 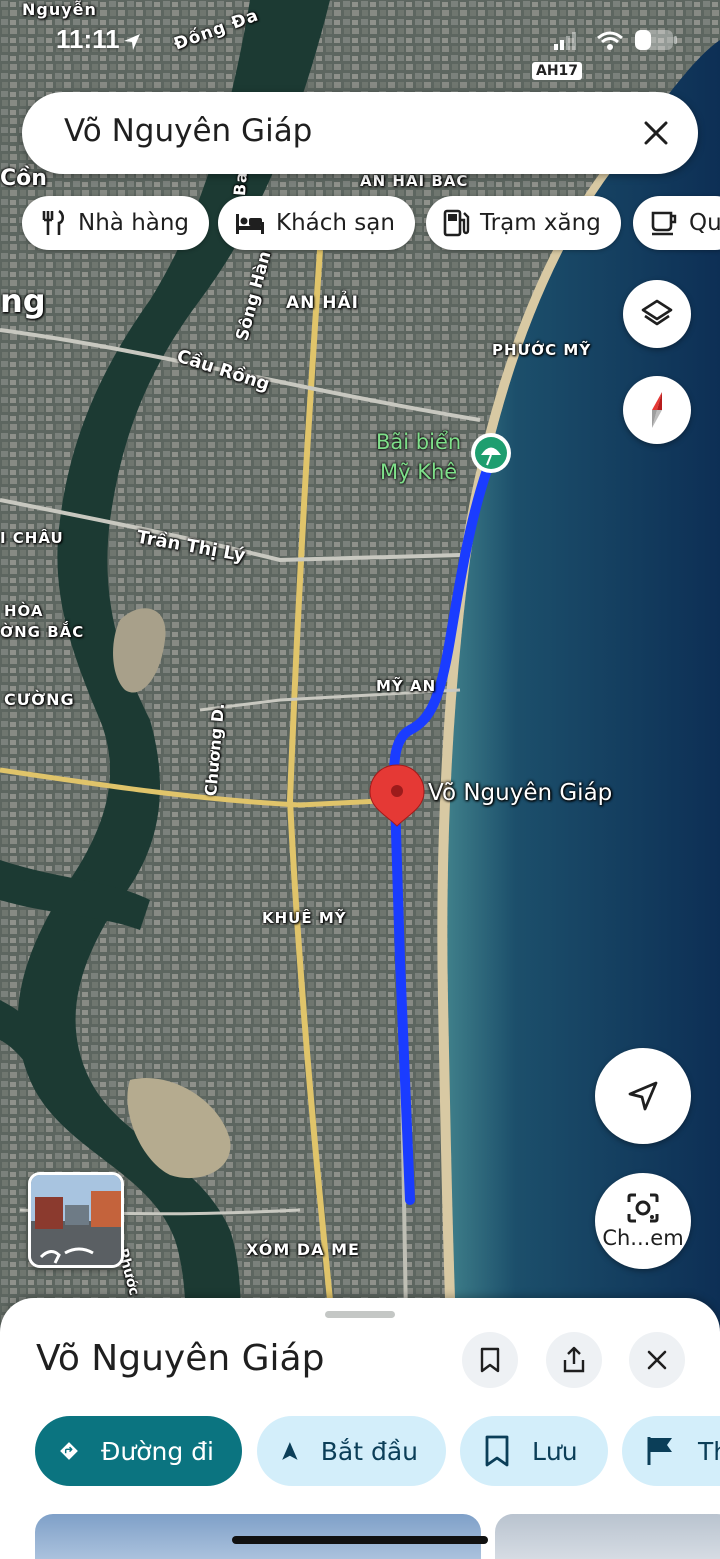 What do you see at coordinates (323, 303) in the screenshot?
I see `map-label: AN HẢI` at bounding box center [323, 303].